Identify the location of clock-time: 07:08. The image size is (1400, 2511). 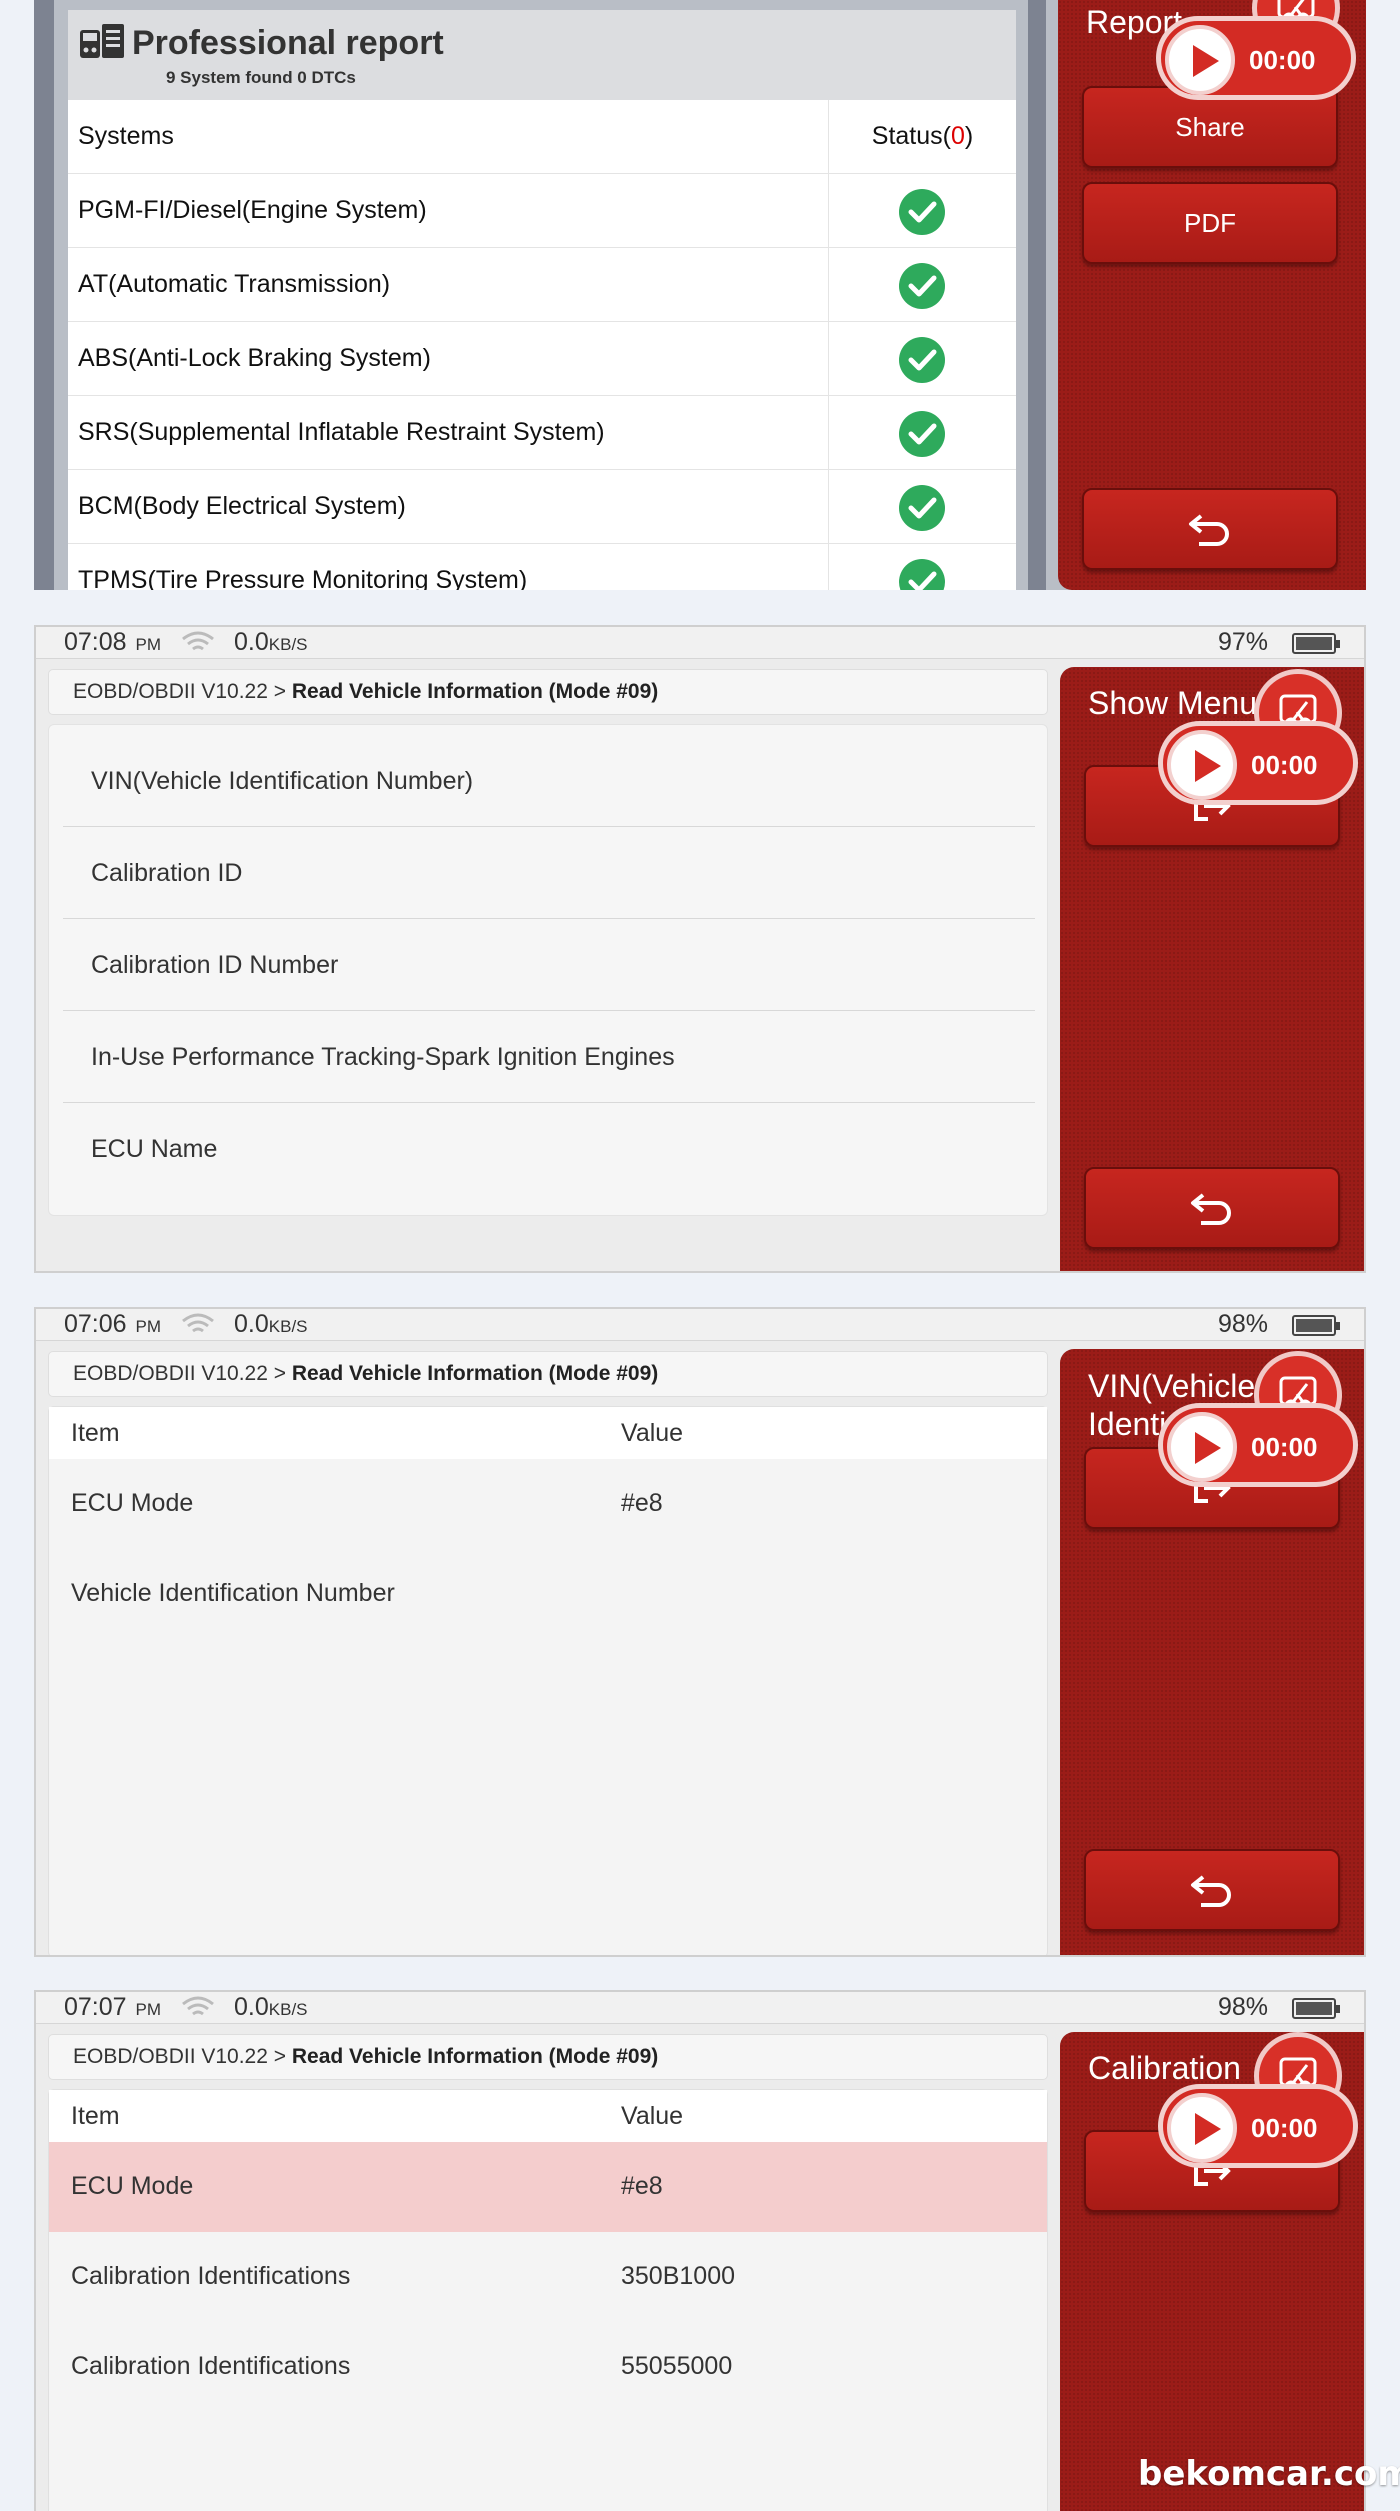
(95, 642).